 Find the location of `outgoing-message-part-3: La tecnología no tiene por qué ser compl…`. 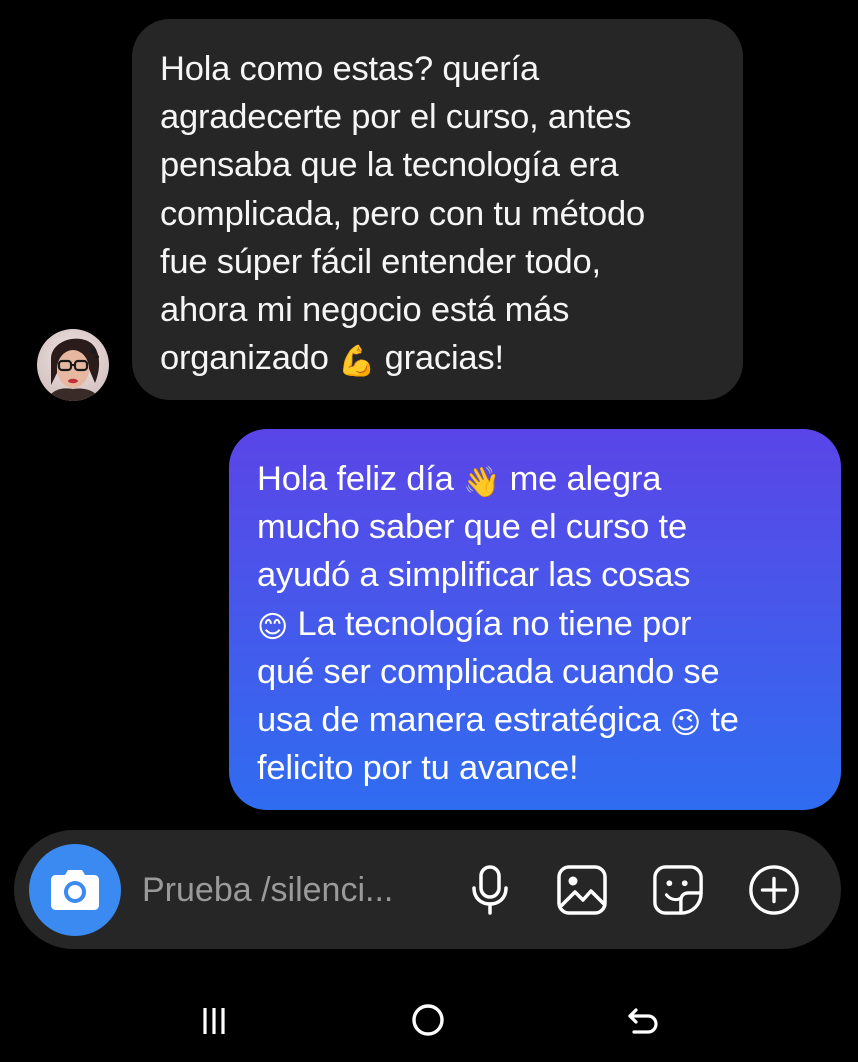

outgoing-message-part-3: La tecnología no tiene por qué ser compl… is located at coordinates (488, 672).